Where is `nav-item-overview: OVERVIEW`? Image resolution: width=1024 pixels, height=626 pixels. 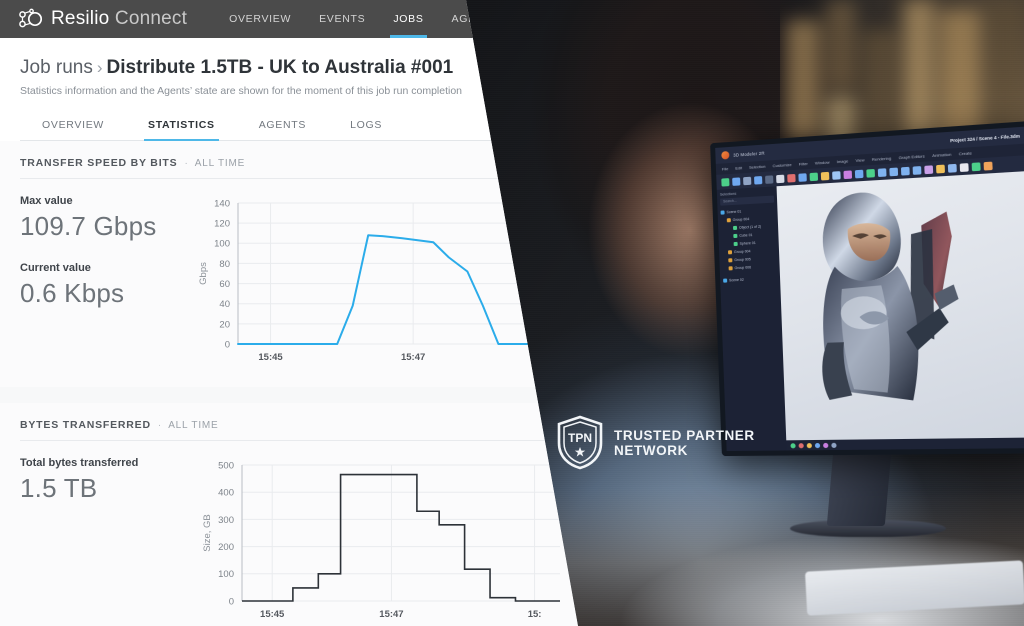 nav-item-overview: OVERVIEW is located at coordinates (260, 19).